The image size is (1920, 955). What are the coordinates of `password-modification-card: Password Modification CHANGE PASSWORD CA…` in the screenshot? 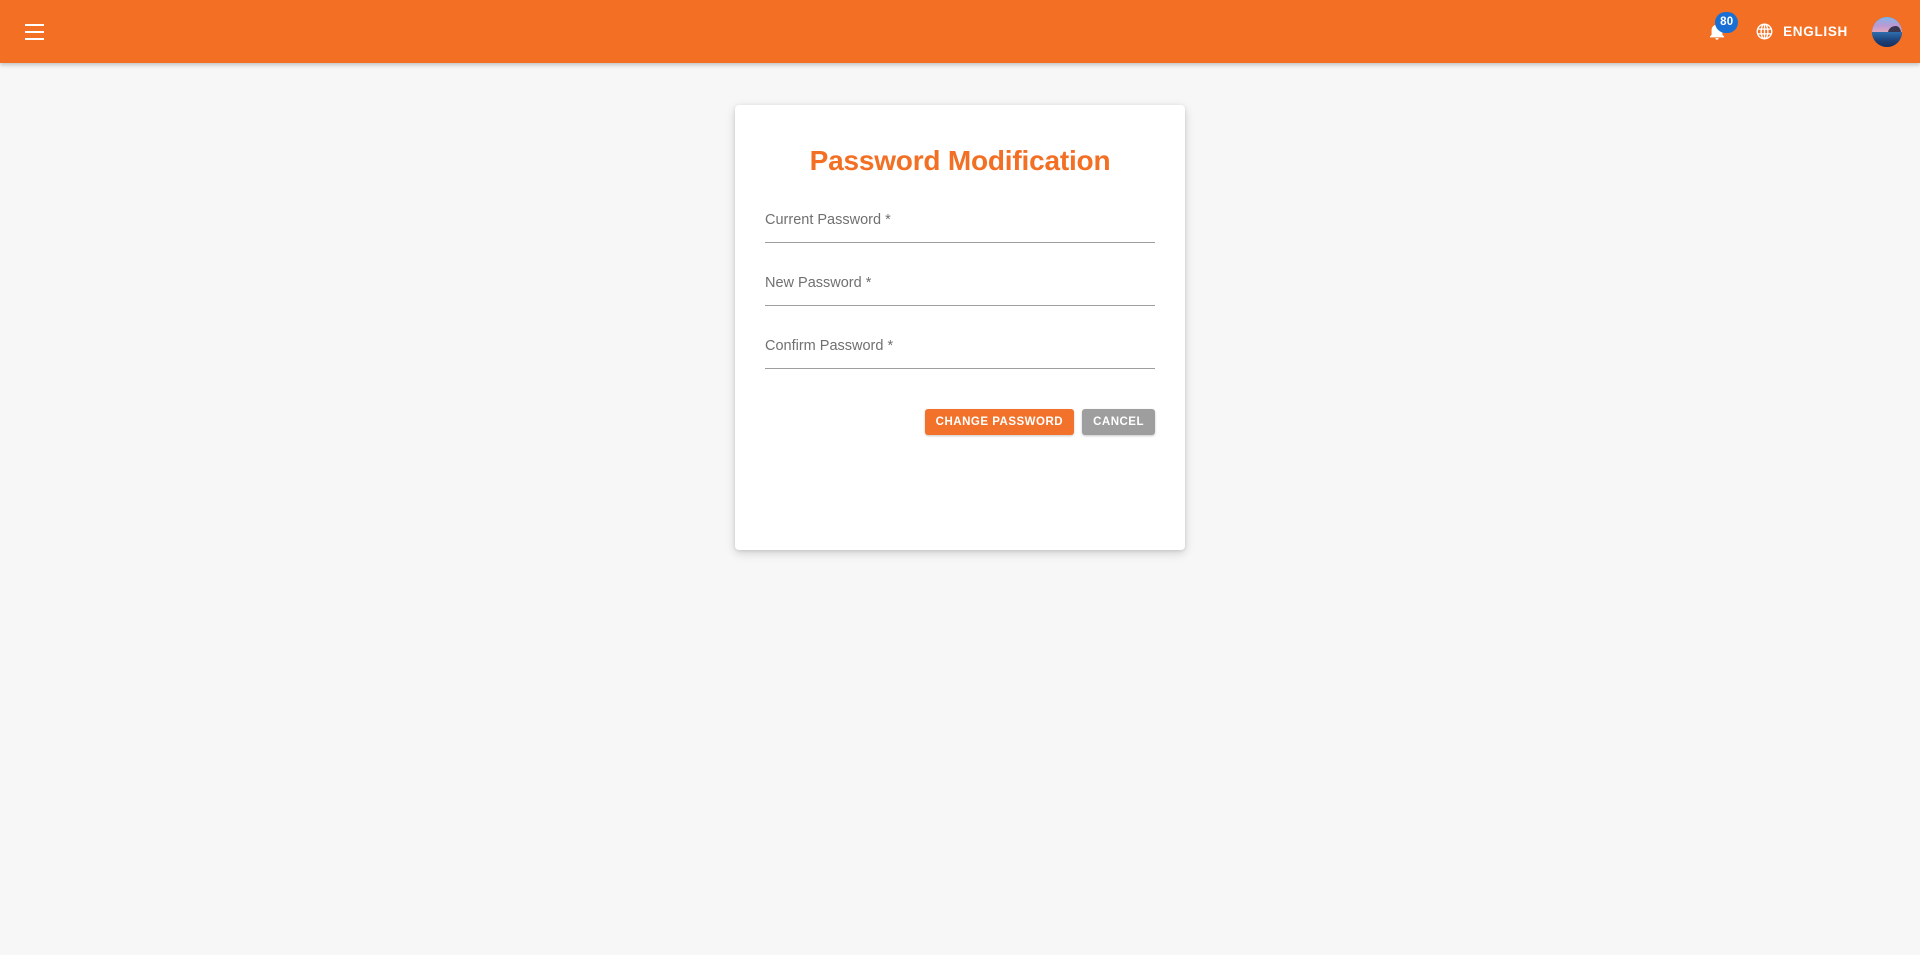 It's located at (960, 327).